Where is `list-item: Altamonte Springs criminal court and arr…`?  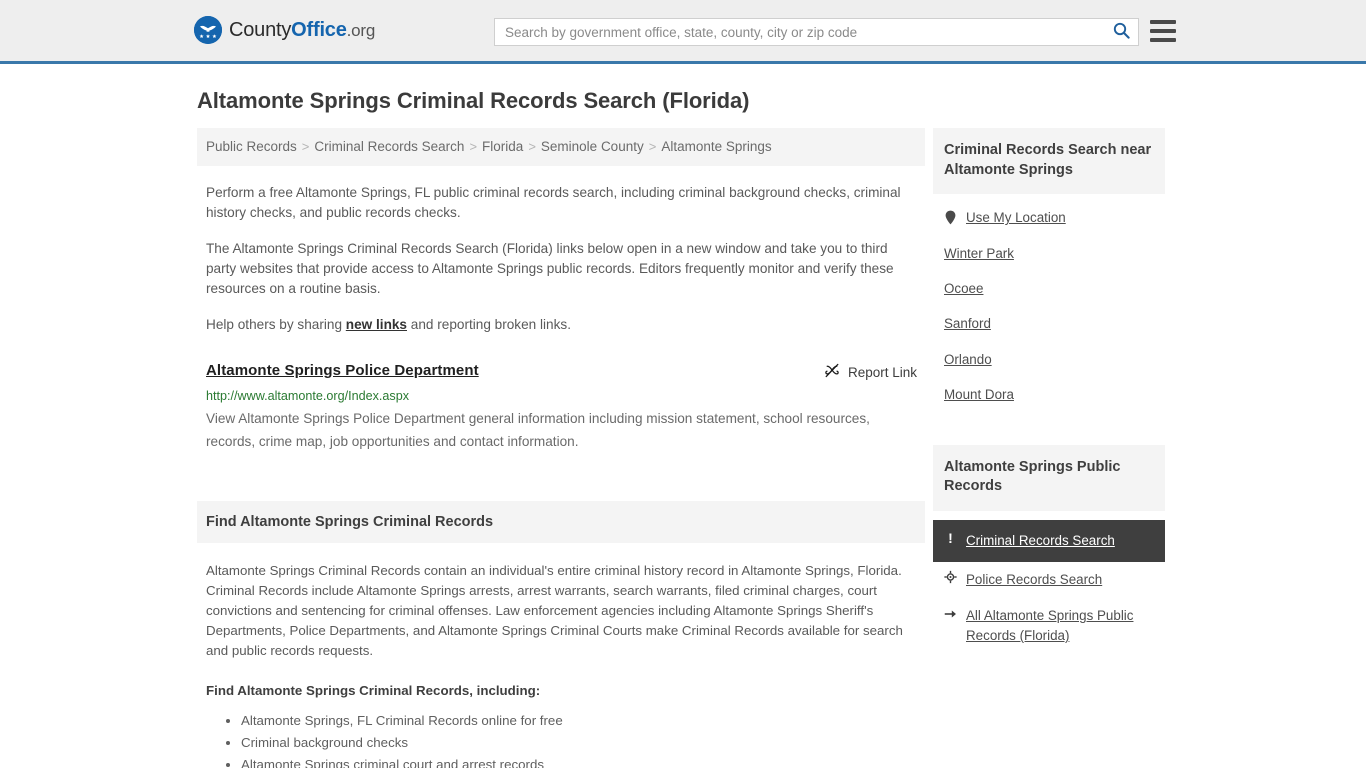 list-item: Altamonte Springs criminal court and arr… is located at coordinates (579, 761).